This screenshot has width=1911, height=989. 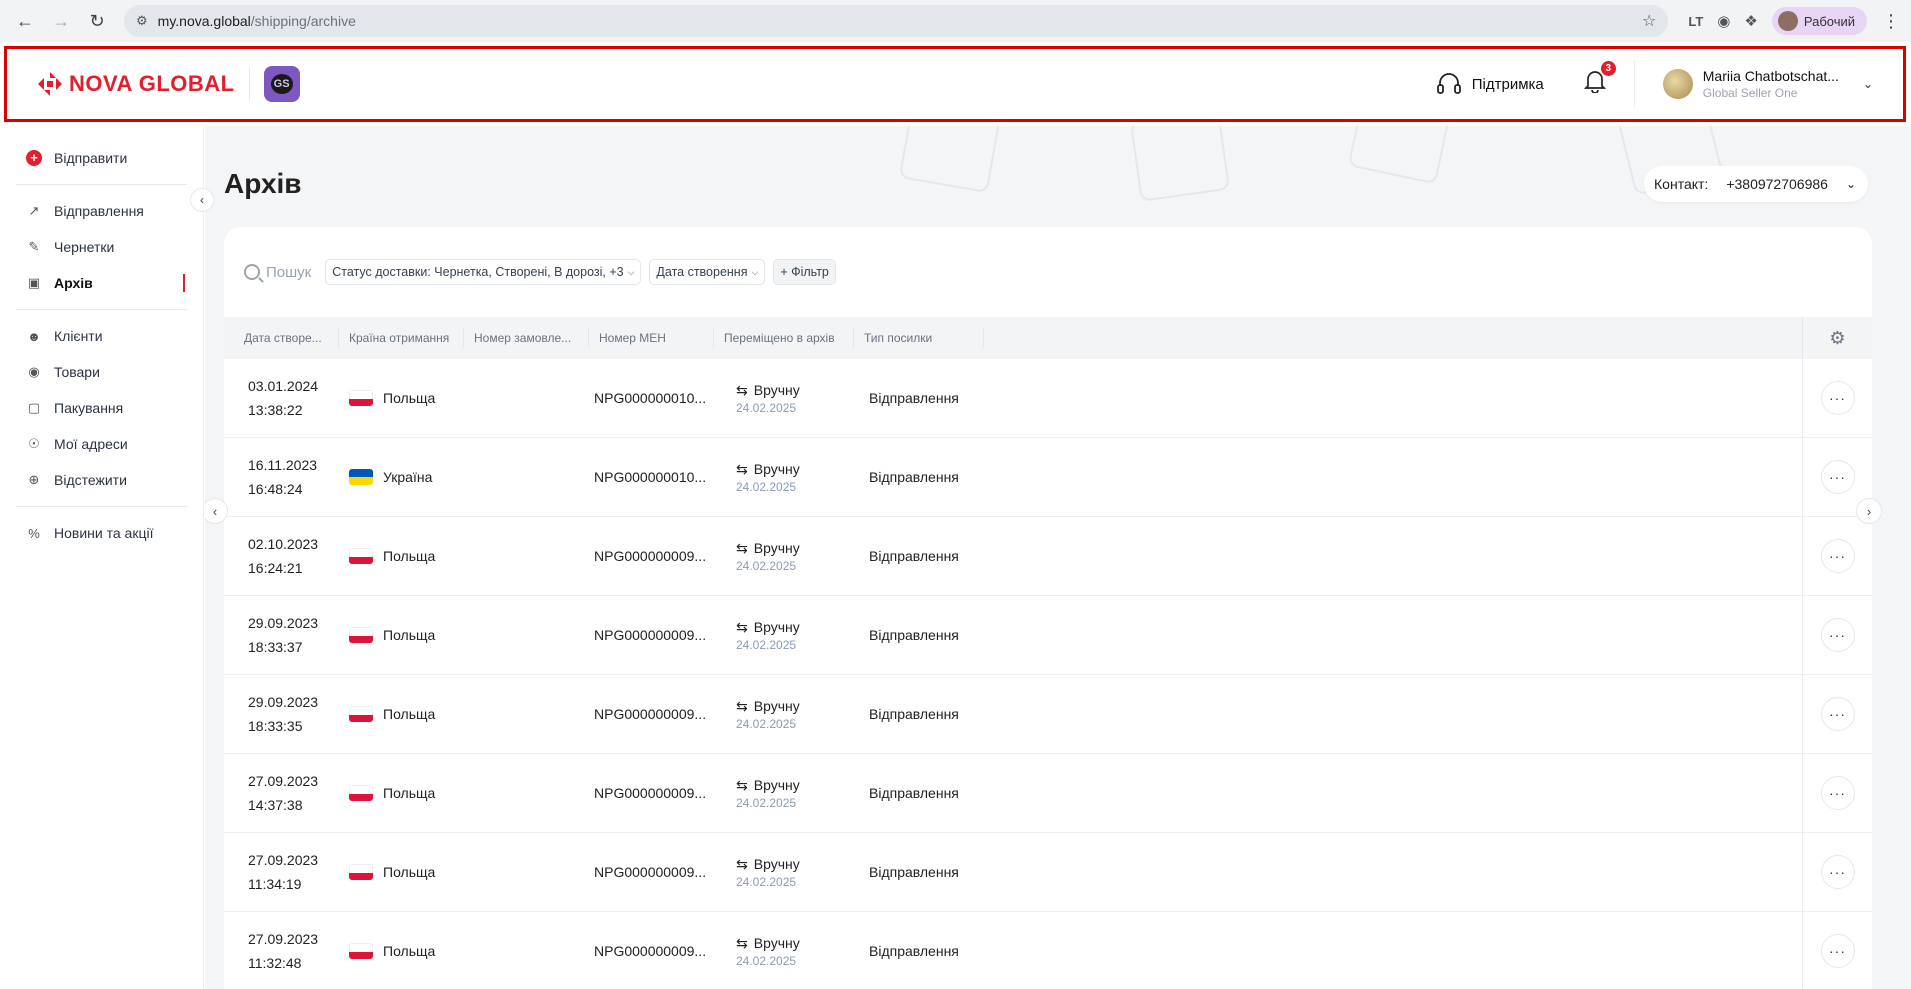 What do you see at coordinates (101, 372) in the screenshot?
I see `sidebar-item-products: ◉ Товари` at bounding box center [101, 372].